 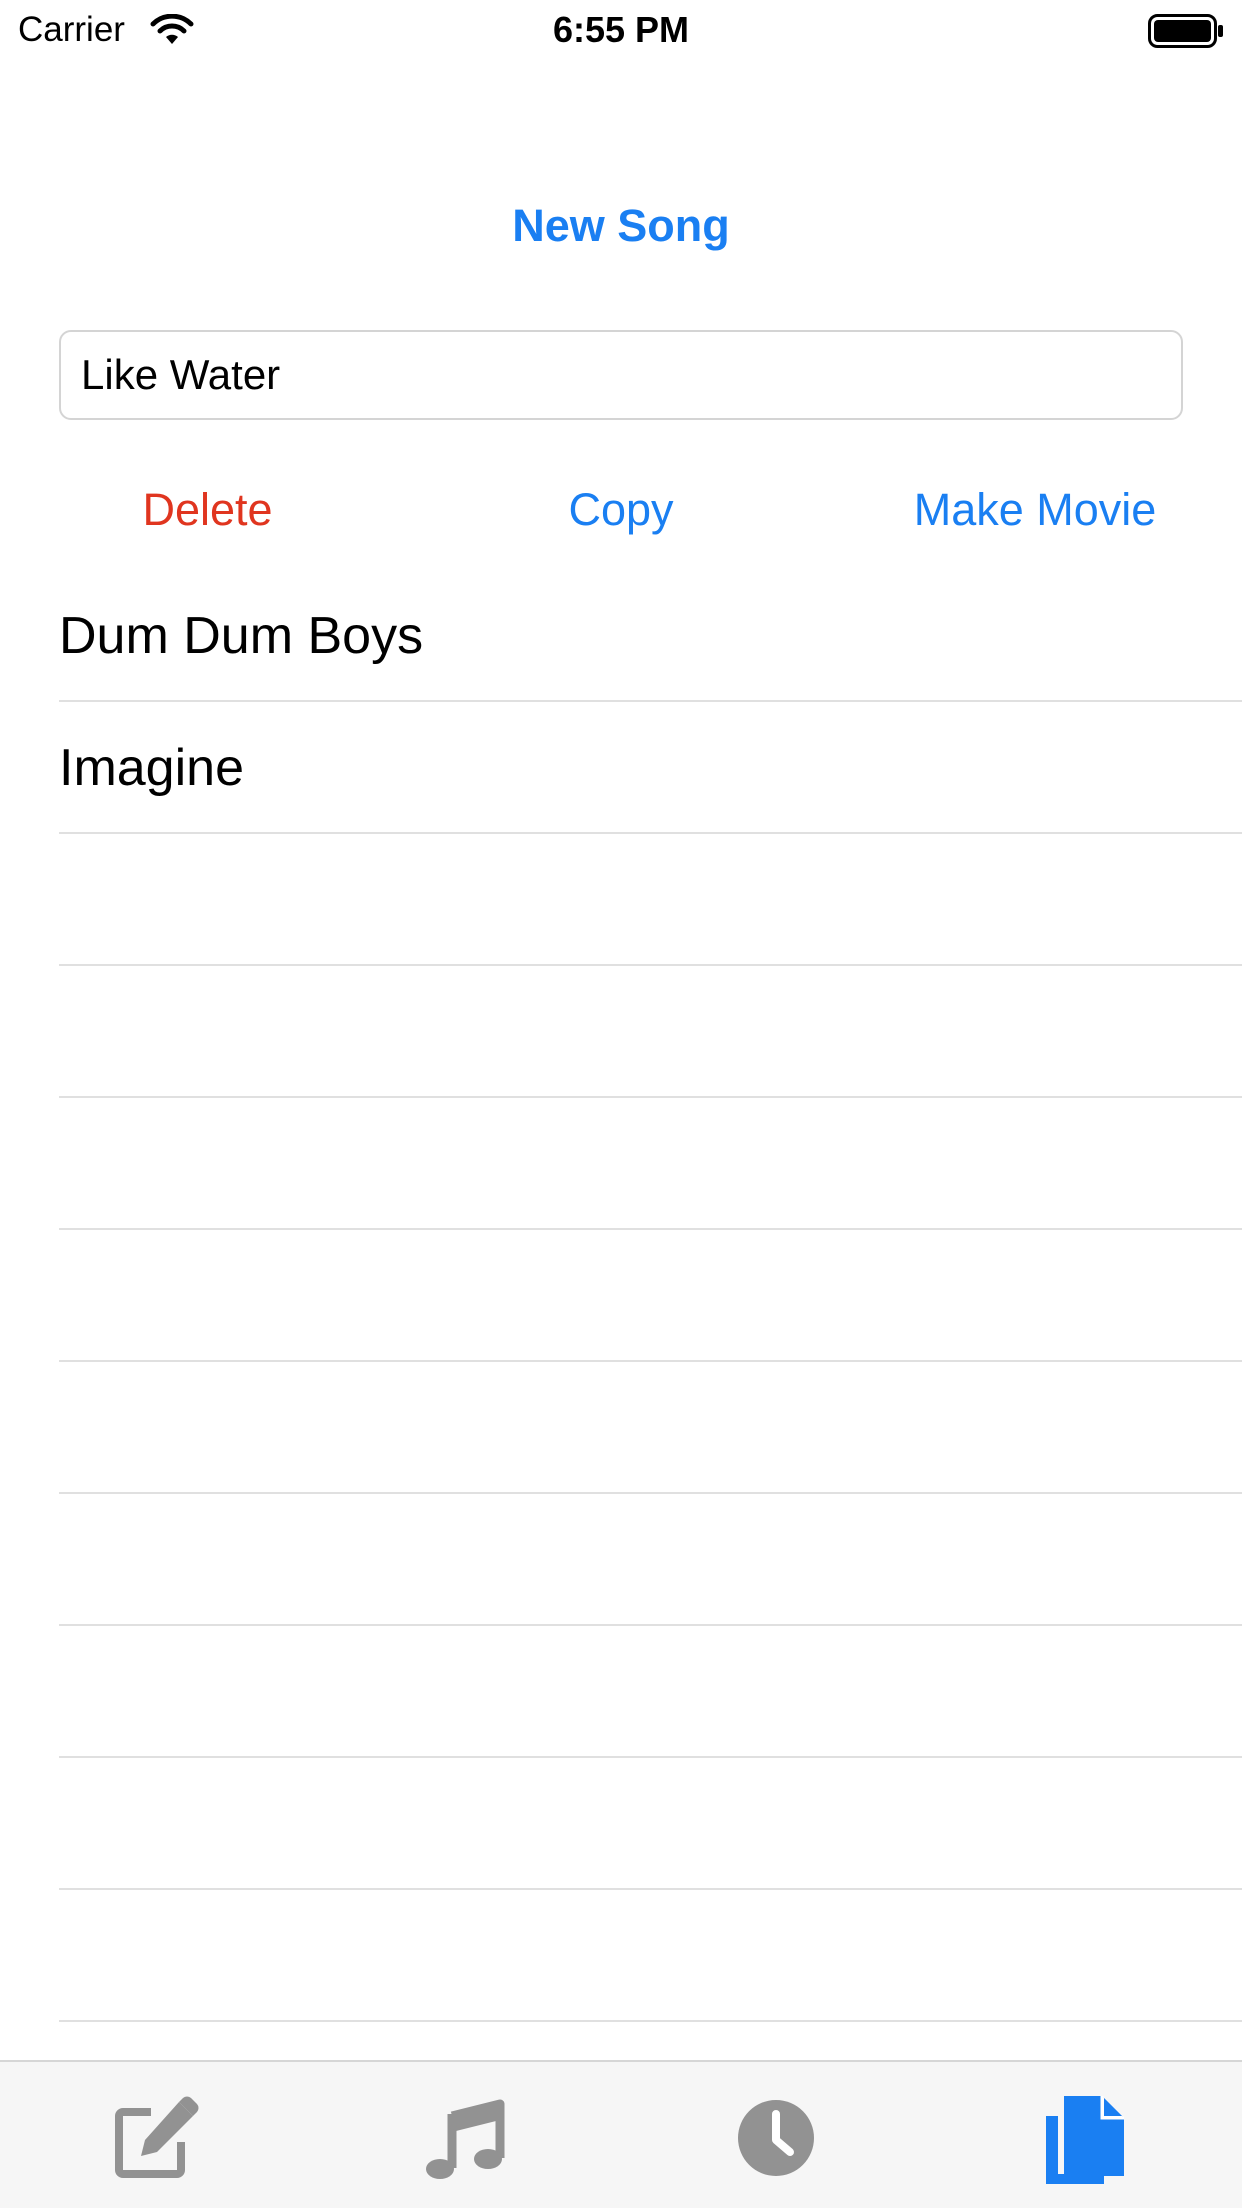 I want to click on tab-songs, so click(x=466, y=2138).